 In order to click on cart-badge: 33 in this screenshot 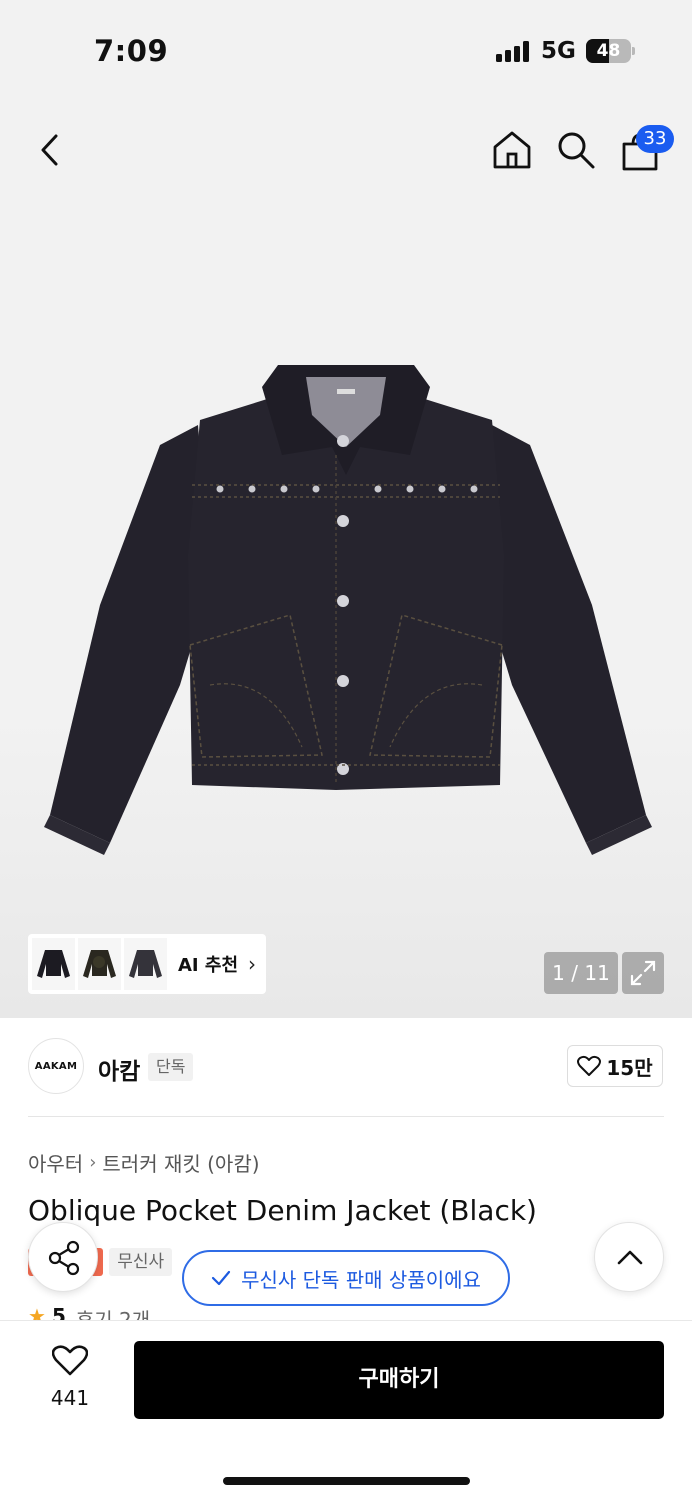, I will do `click(655, 139)`.